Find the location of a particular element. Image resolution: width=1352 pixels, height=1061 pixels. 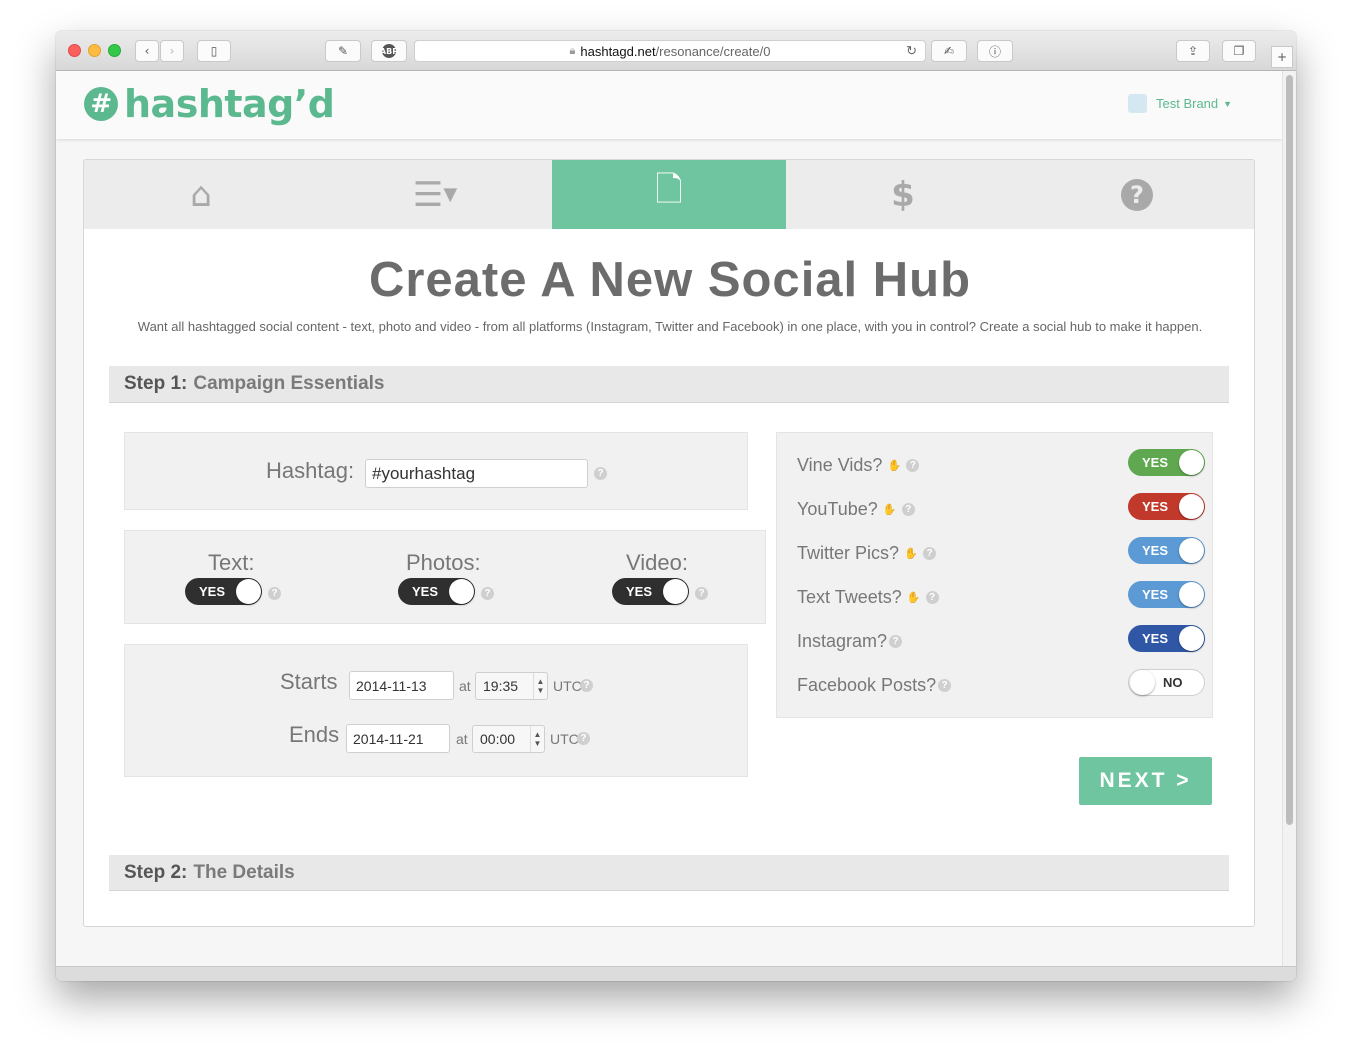

video-toggle: YES is located at coordinates (650, 591).